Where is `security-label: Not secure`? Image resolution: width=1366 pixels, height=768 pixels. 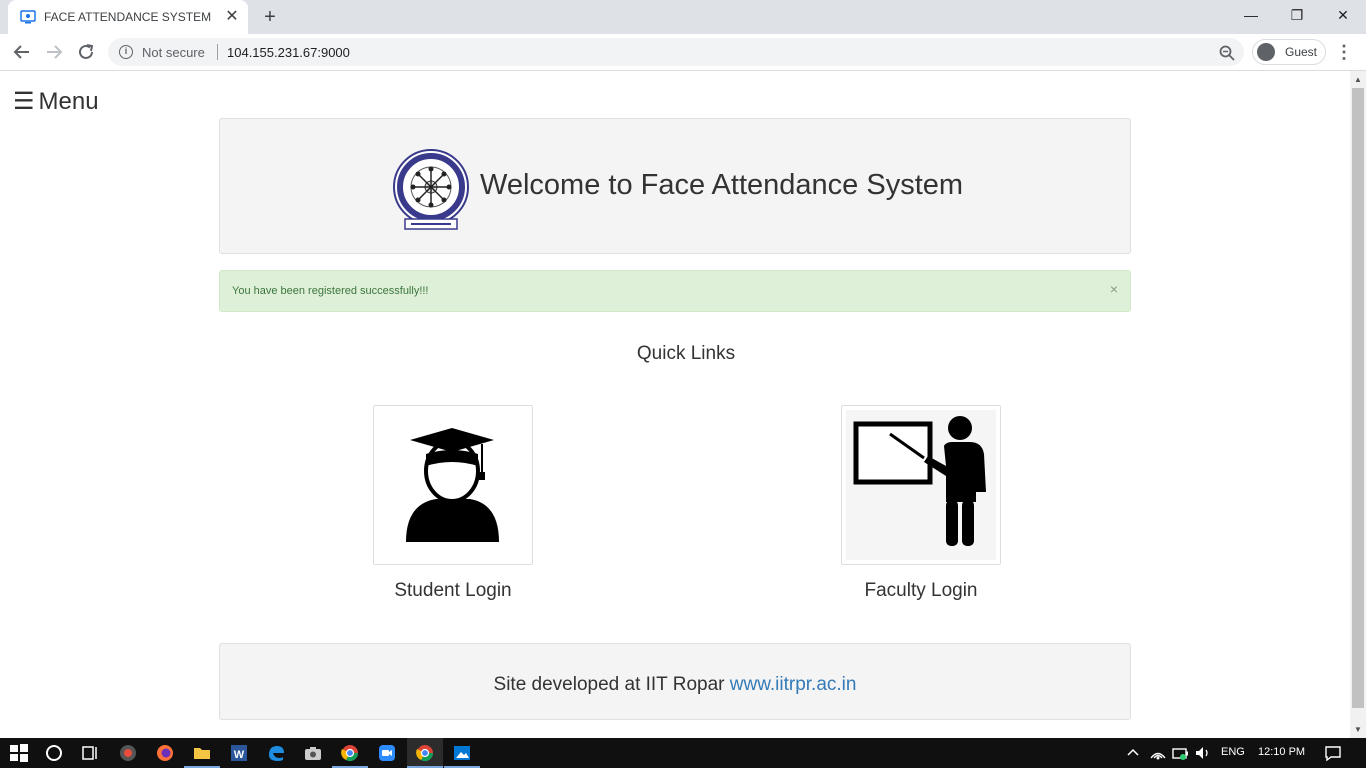 security-label: Not secure is located at coordinates (173, 52).